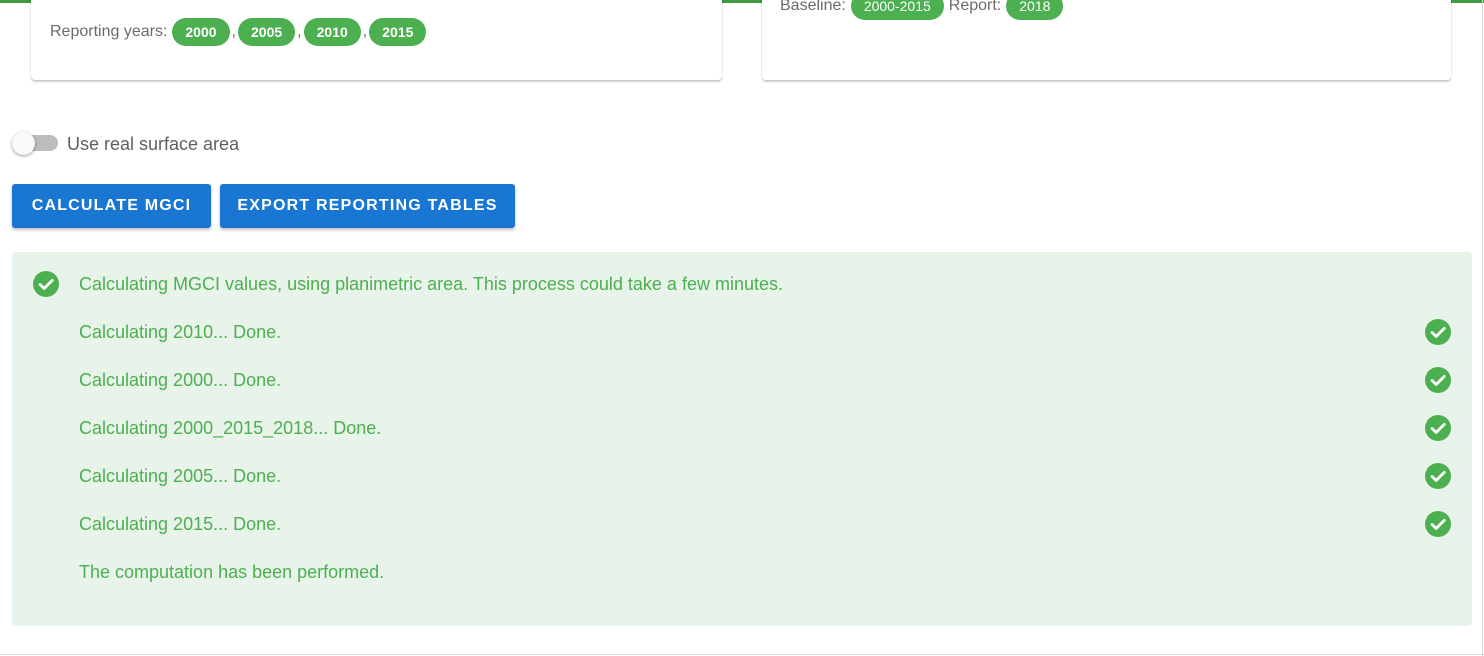 The height and width of the screenshot is (656, 1484). What do you see at coordinates (1482, 328) in the screenshot?
I see `window-right-border` at bounding box center [1482, 328].